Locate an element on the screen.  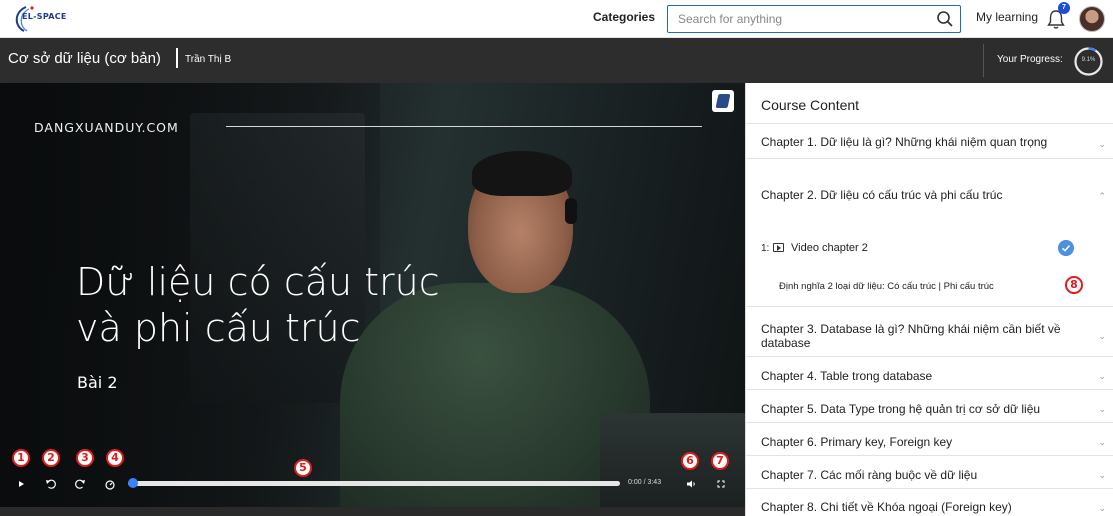
search-box is located at coordinates (814, 19).